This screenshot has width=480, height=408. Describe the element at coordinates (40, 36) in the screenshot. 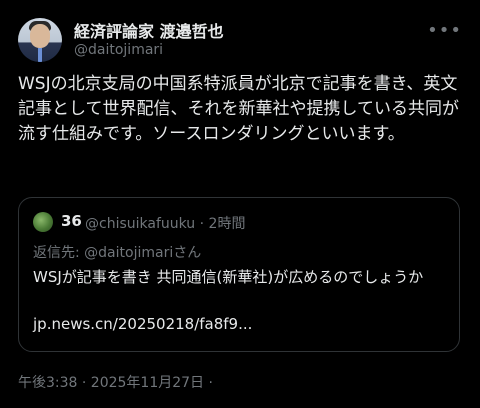

I see `avatar-face` at that location.